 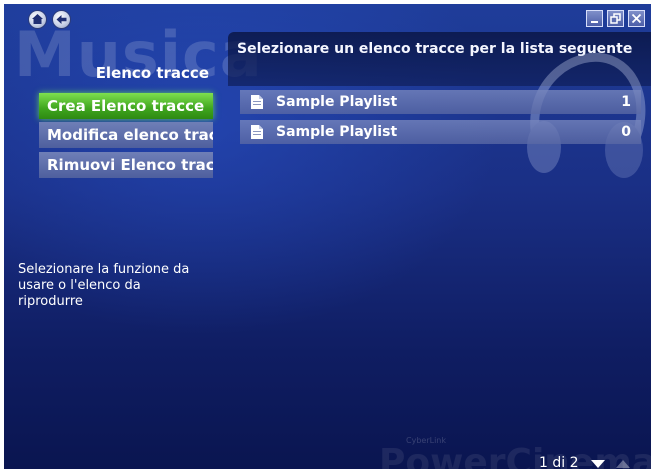 I want to click on restore-button, so click(x=615, y=18).